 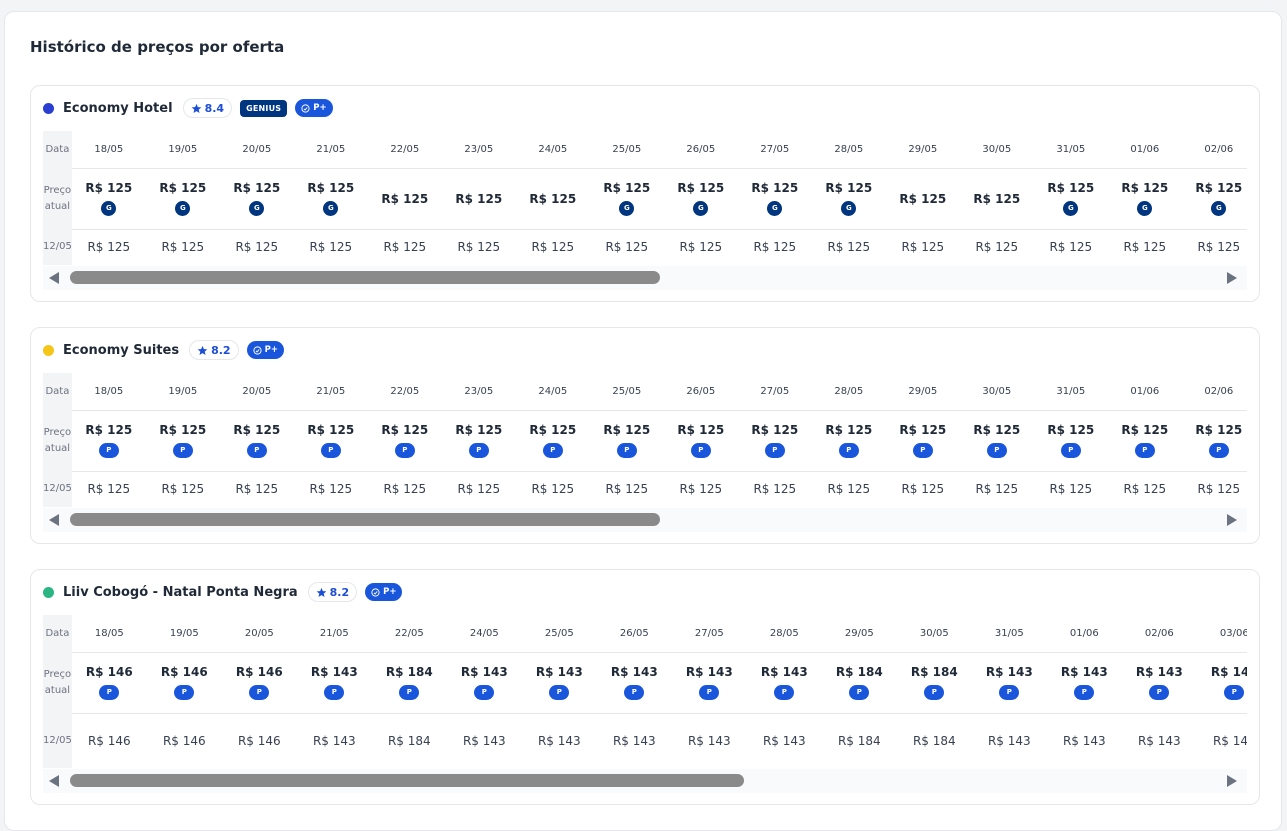 I want to click on current-price: R$ 146, so click(x=259, y=672).